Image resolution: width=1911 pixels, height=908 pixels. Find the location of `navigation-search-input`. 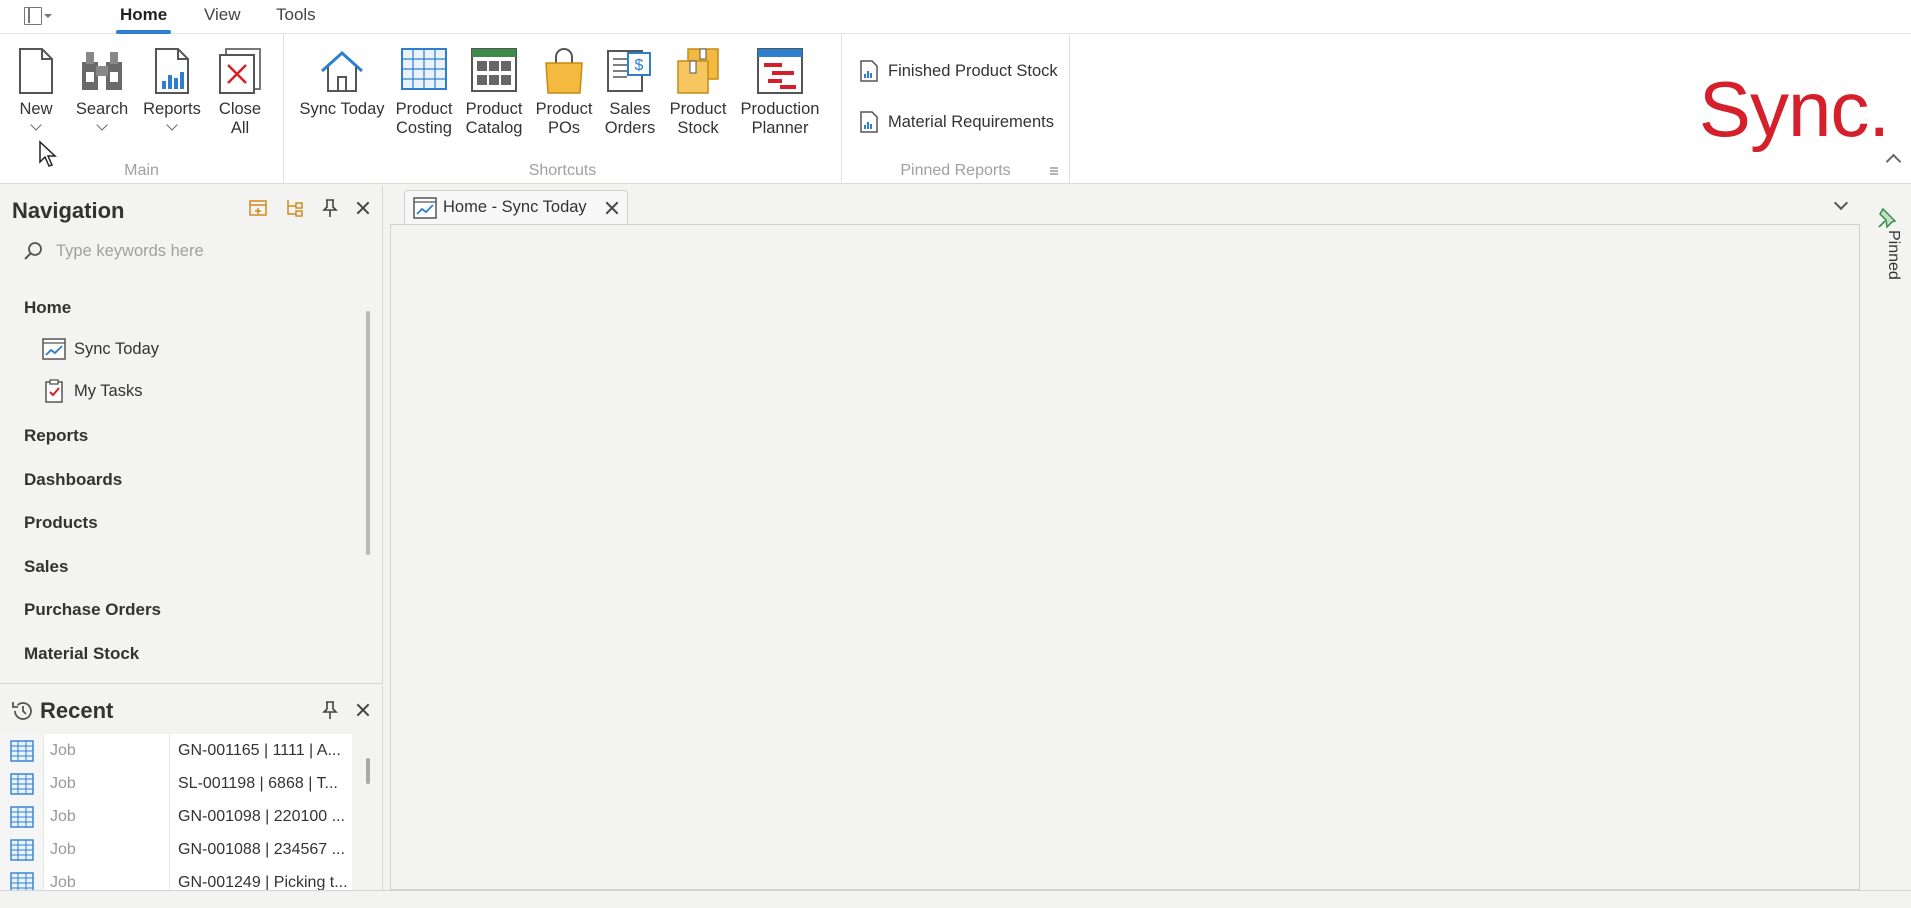

navigation-search-input is located at coordinates (206, 251).